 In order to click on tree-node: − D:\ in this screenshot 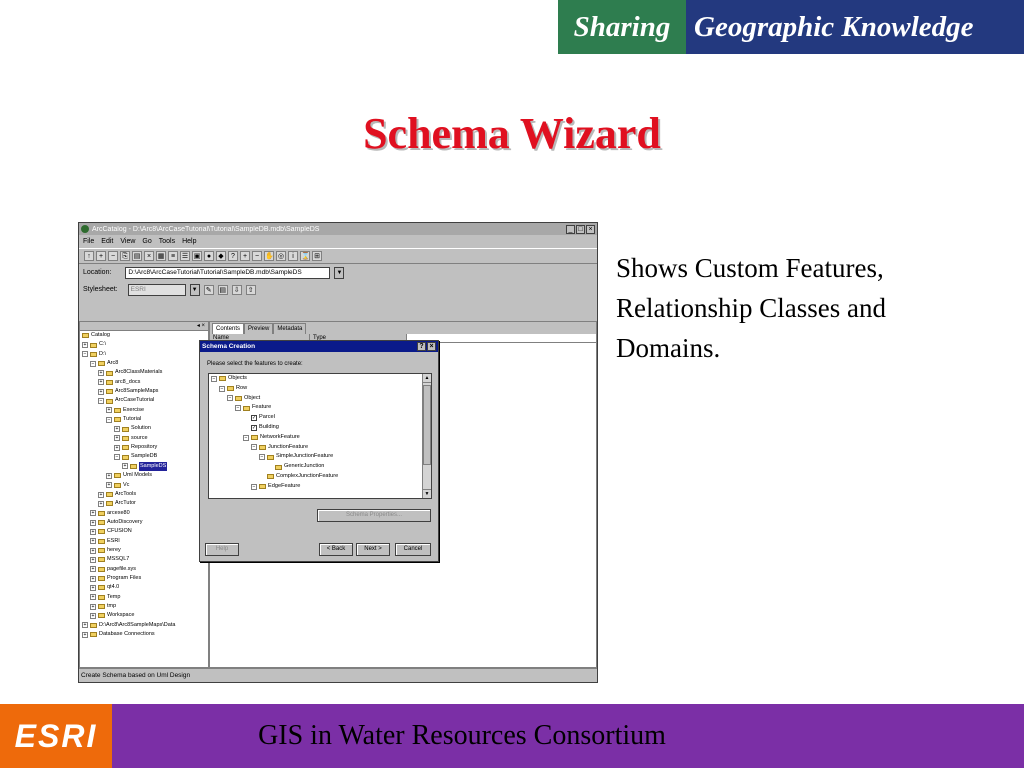, I will do `click(144, 354)`.